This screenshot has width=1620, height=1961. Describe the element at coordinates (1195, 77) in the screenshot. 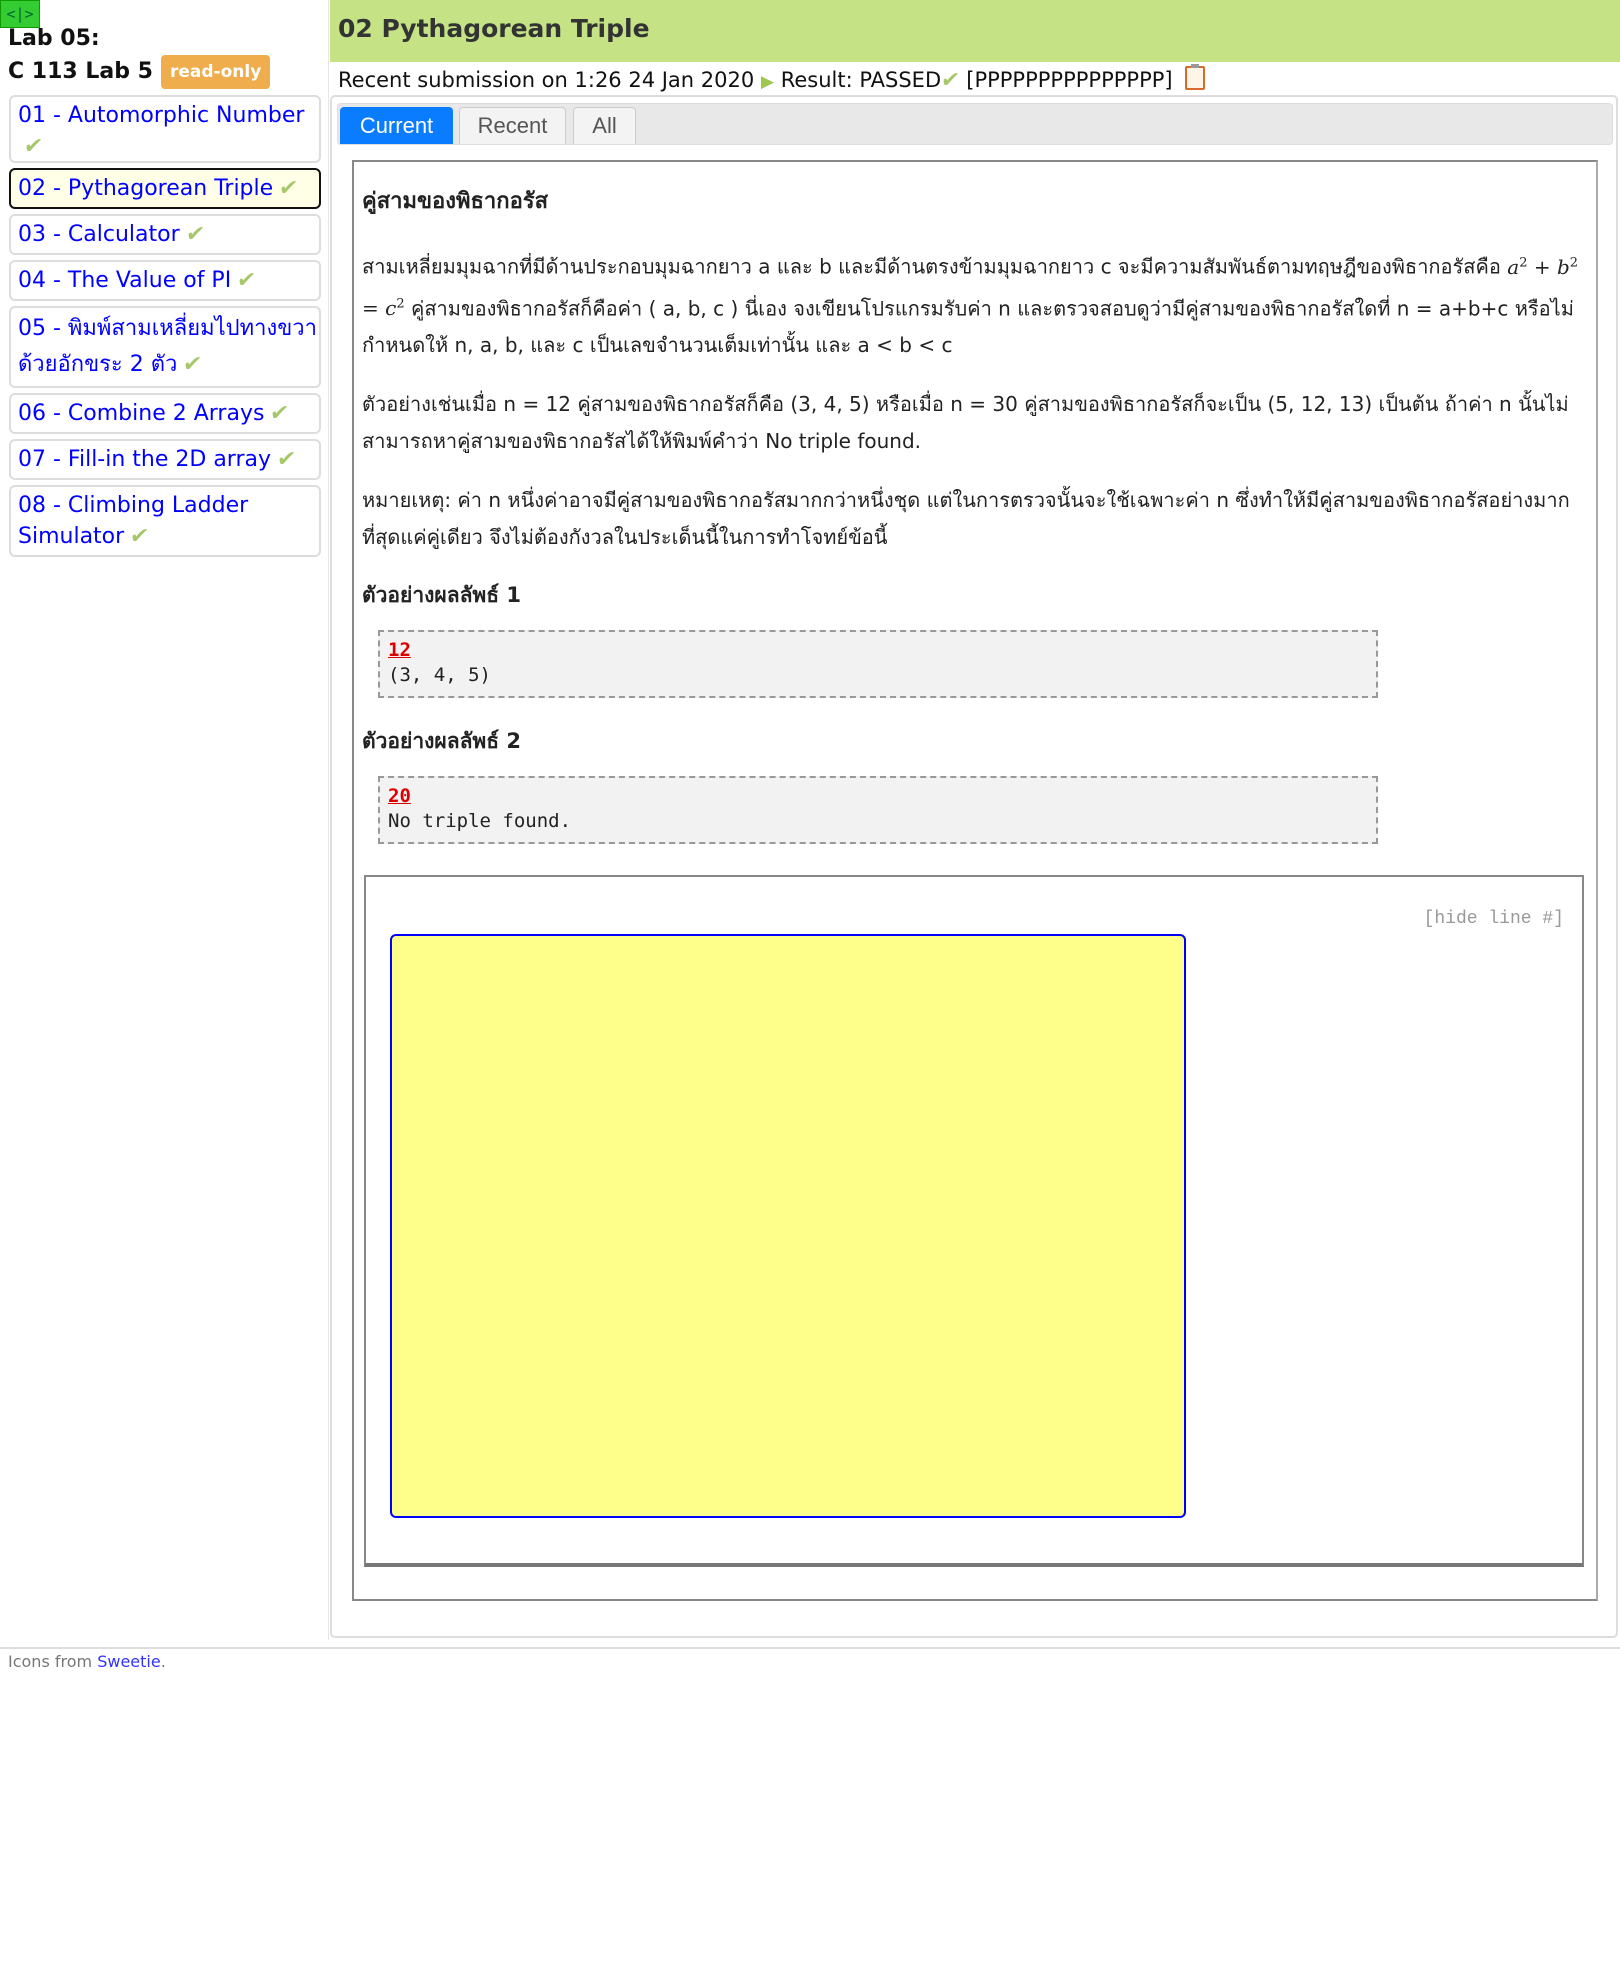

I see `clipboard-icon` at that location.